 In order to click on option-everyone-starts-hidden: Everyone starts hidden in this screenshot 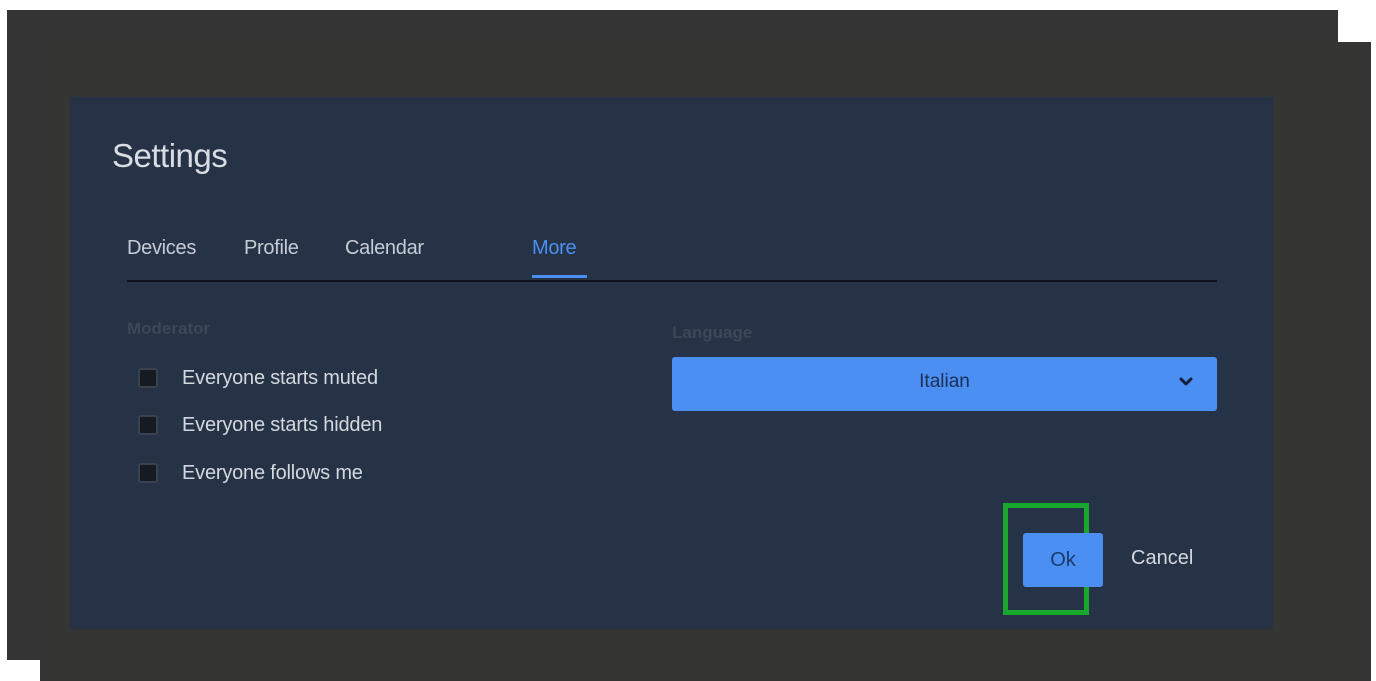, I will do `click(260, 425)`.